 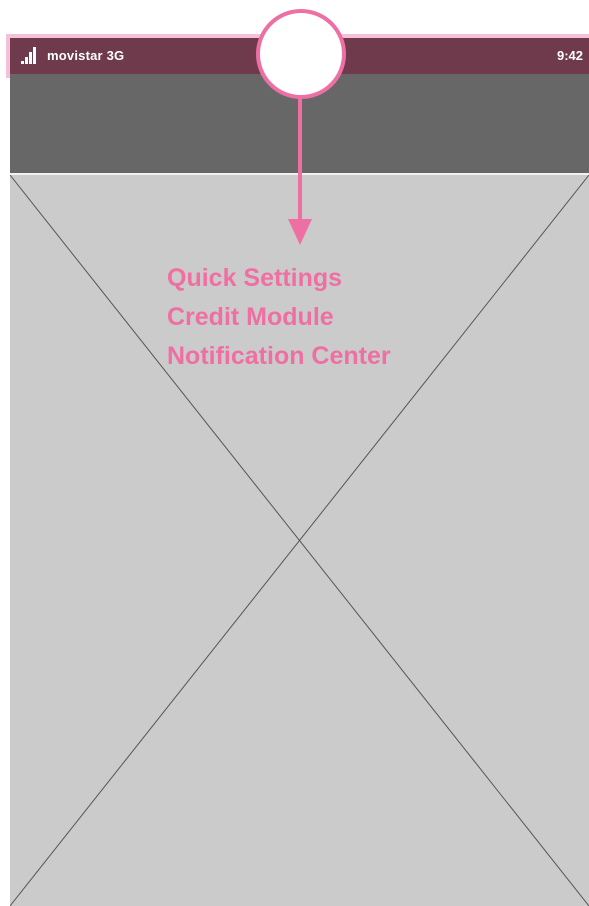 What do you see at coordinates (255, 278) in the screenshot?
I see `annotation-quick-settings: Quick Settings` at bounding box center [255, 278].